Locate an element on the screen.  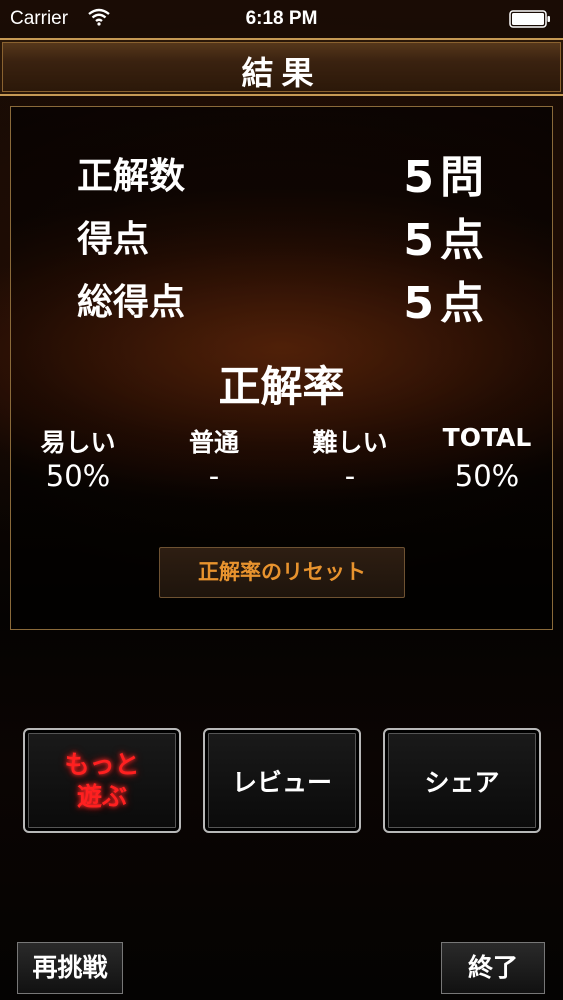
stat-row-correct-count: 正解数 5問 is located at coordinates (282, 175).